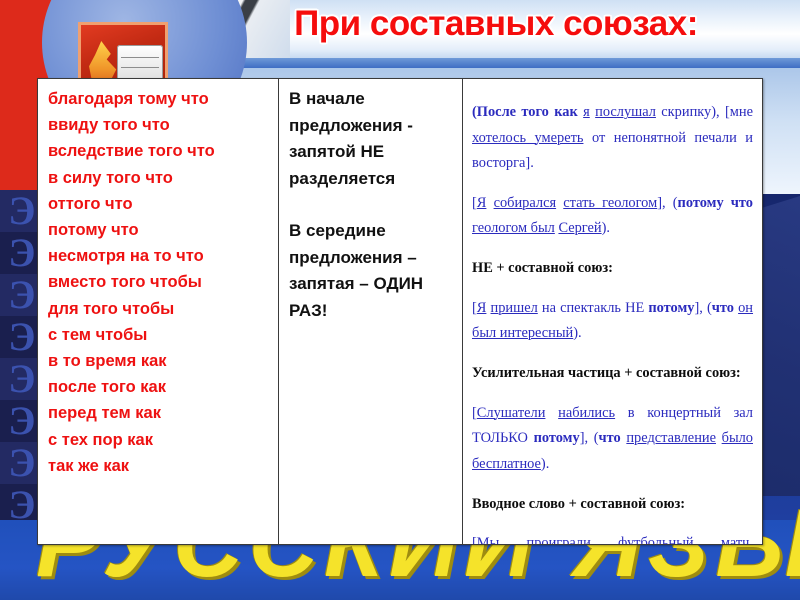  I want to click on list-item: после того как, so click(107, 387).